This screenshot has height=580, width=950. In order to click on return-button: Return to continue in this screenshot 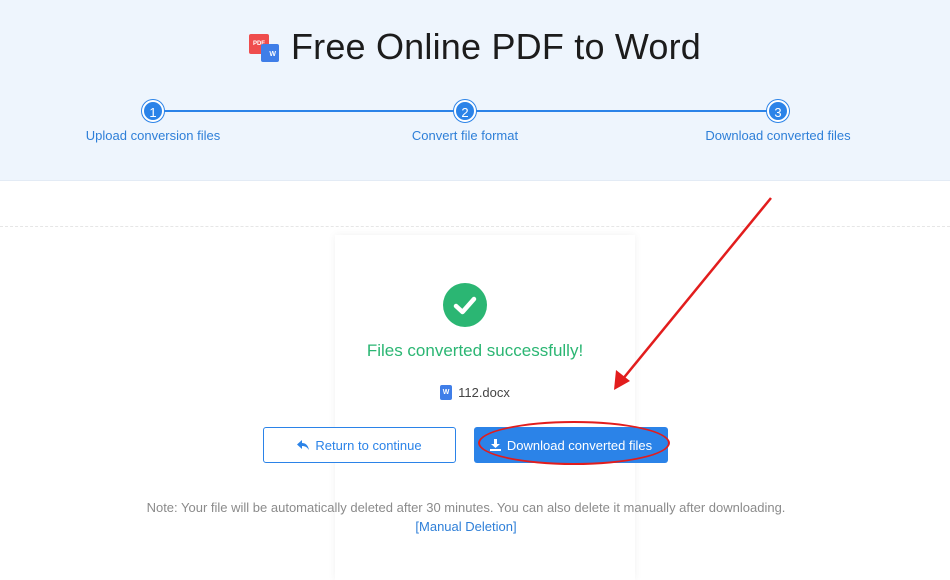, I will do `click(359, 445)`.